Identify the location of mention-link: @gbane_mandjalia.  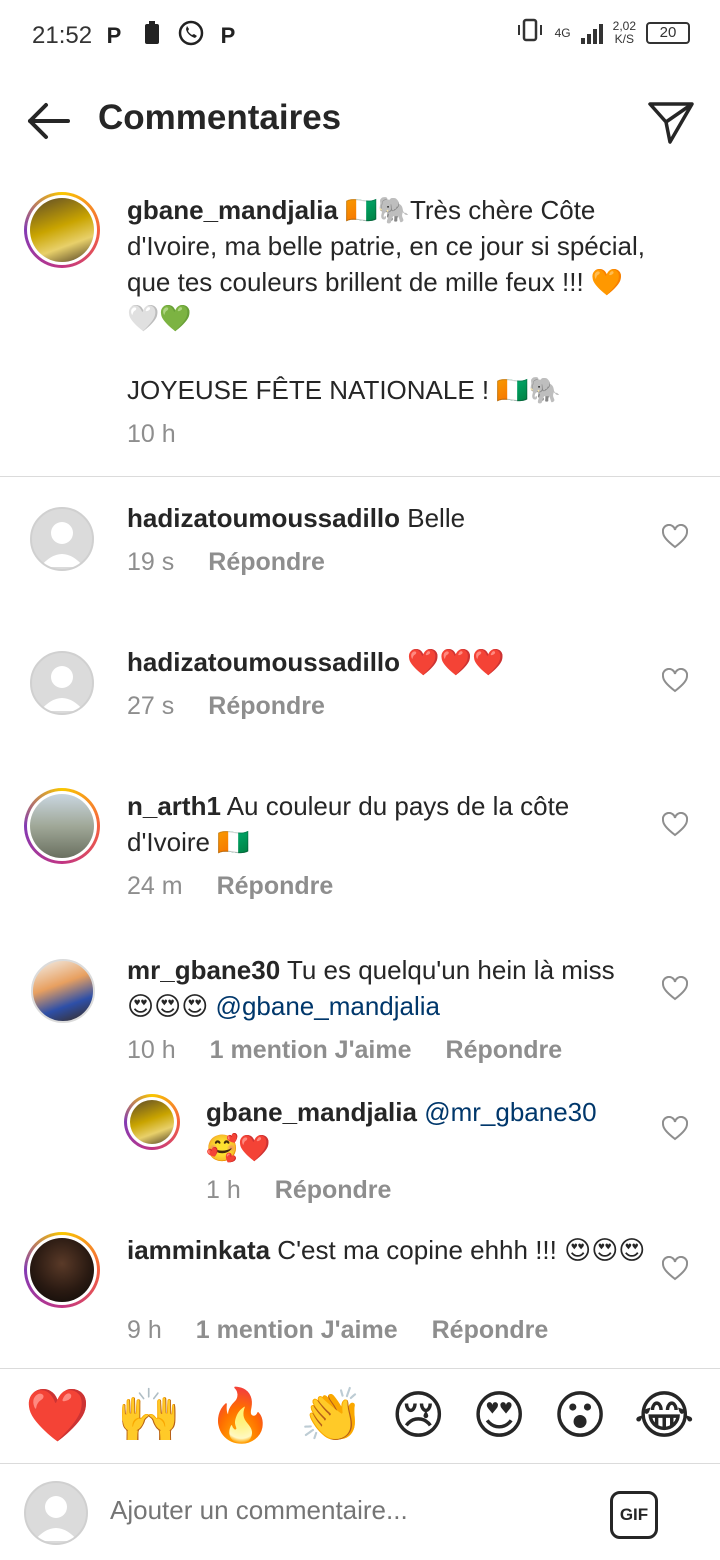
(328, 1006).